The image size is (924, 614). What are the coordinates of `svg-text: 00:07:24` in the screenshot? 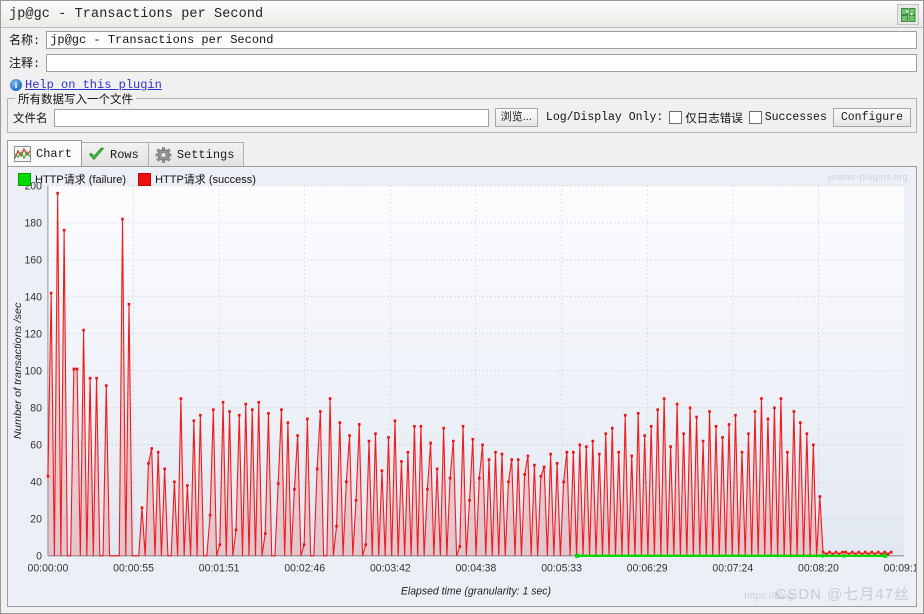 It's located at (732, 568).